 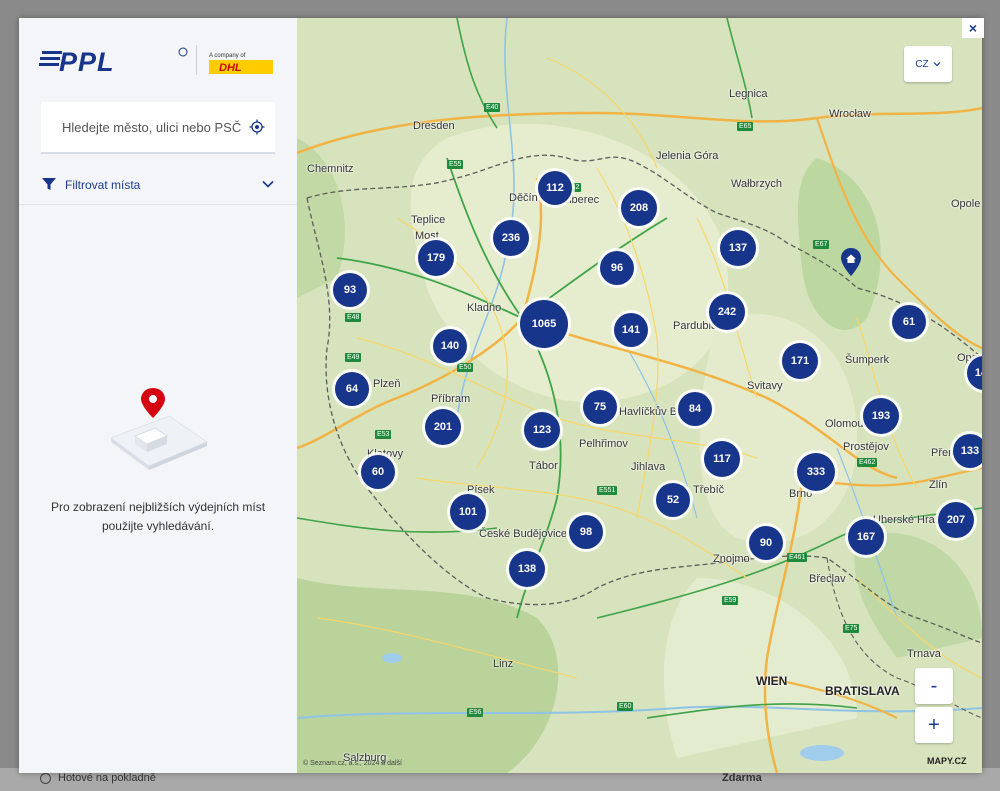 I want to click on road-shield: E59, so click(x=730, y=600).